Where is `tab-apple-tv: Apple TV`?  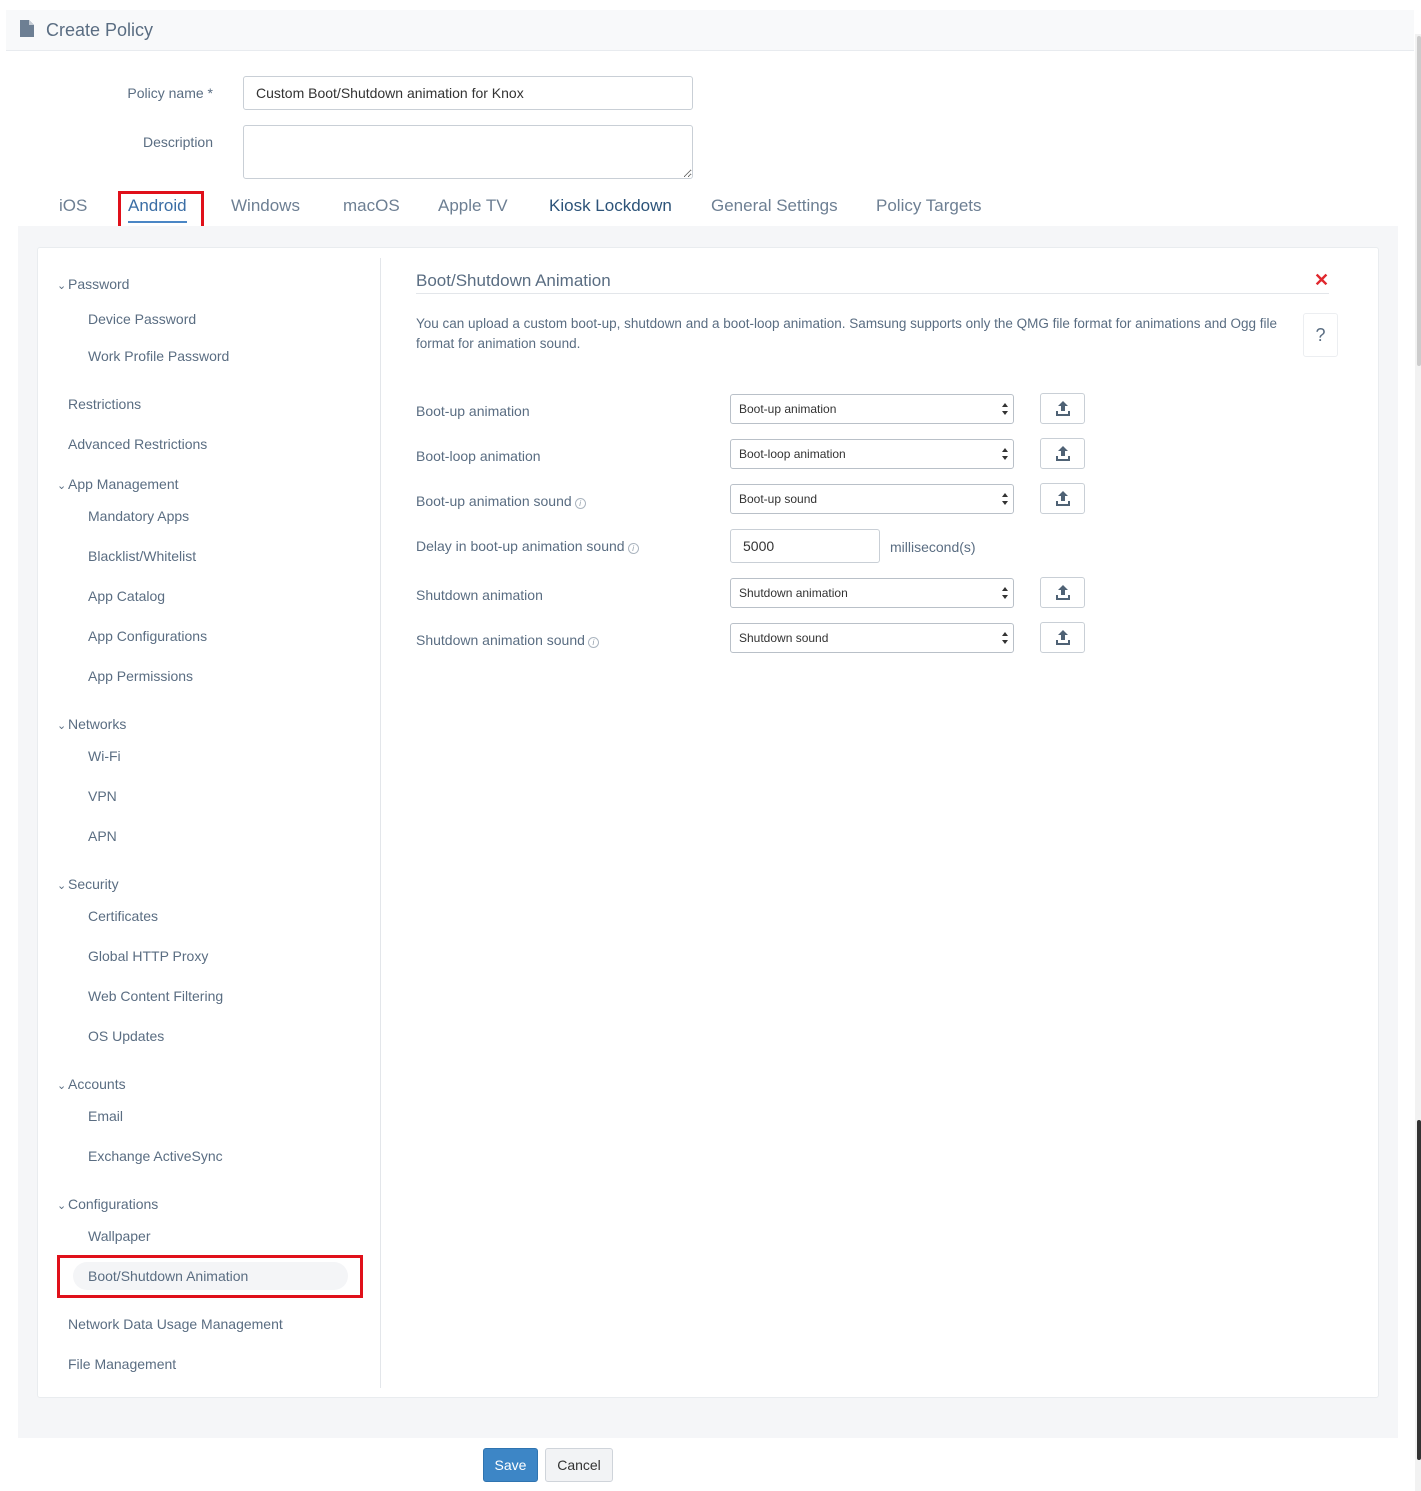 tab-apple-tv: Apple TV is located at coordinates (473, 206).